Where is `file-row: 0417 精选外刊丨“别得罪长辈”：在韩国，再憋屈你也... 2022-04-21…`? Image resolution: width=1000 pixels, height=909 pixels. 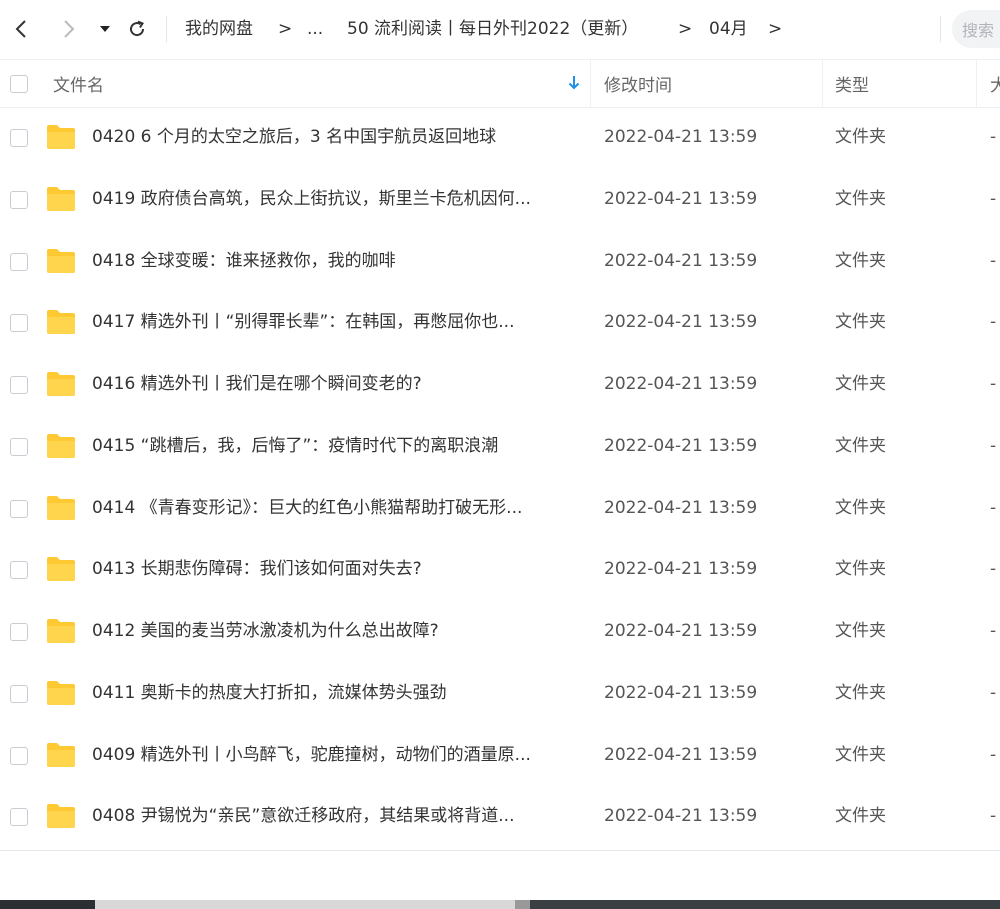
file-row: 0417 精选外刊丨“别得罪长辈”：在韩国，再憋屈你也... 2022-04-21… is located at coordinates (500, 323).